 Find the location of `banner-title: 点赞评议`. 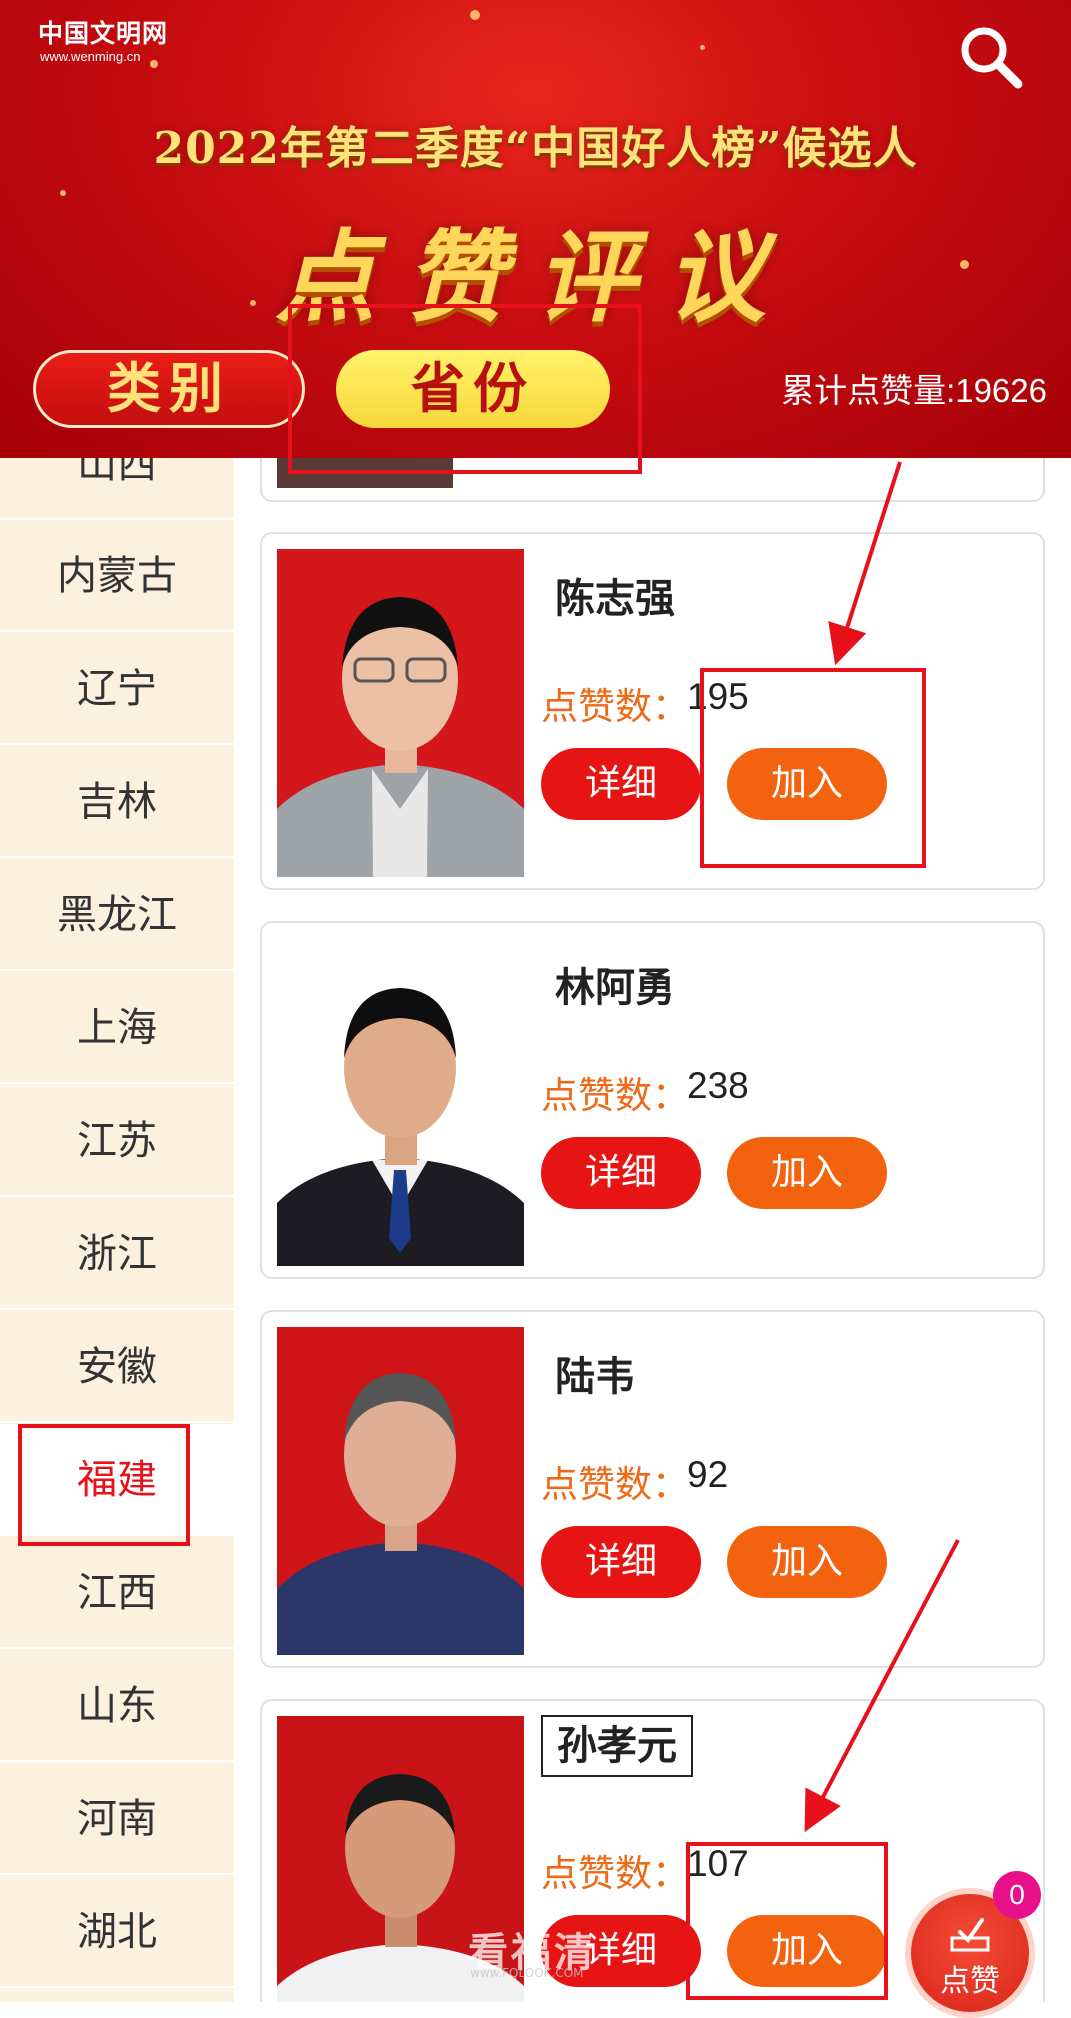

banner-title: 点赞评议 is located at coordinates (535, 277).